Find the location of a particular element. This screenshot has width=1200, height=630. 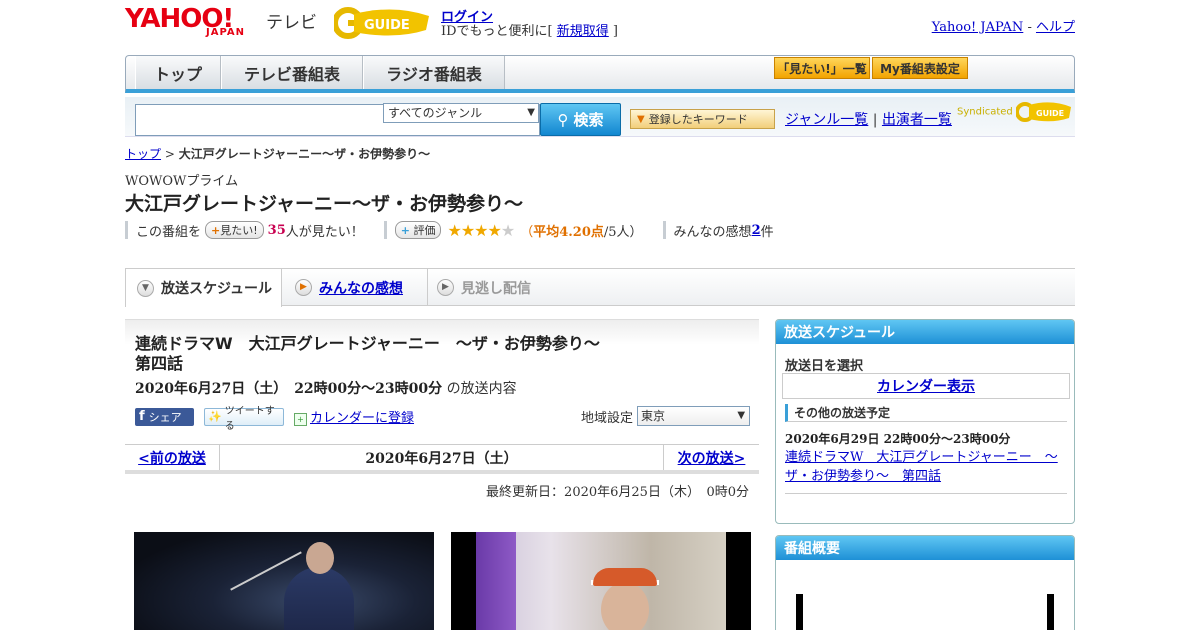

register-link: 新規取得 is located at coordinates (583, 31).